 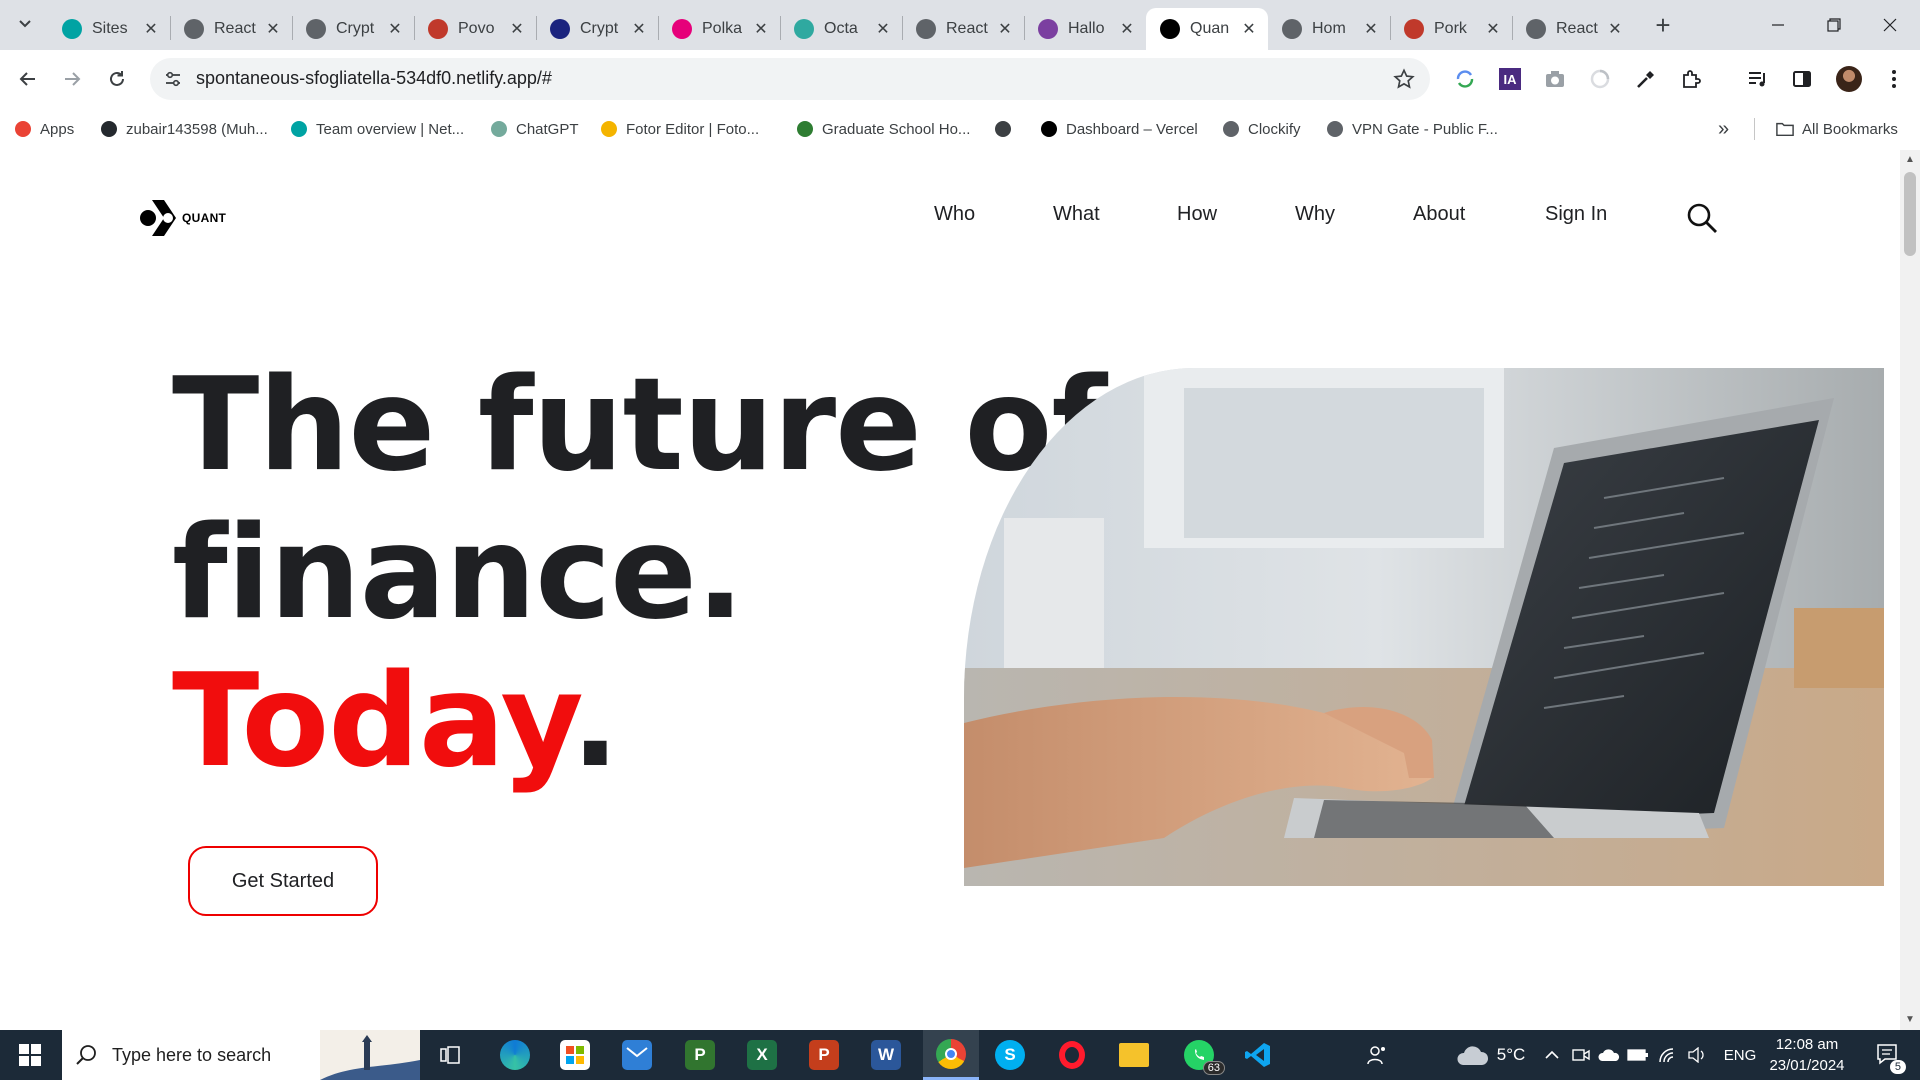 I want to click on minimize-button, so click(x=1778, y=25).